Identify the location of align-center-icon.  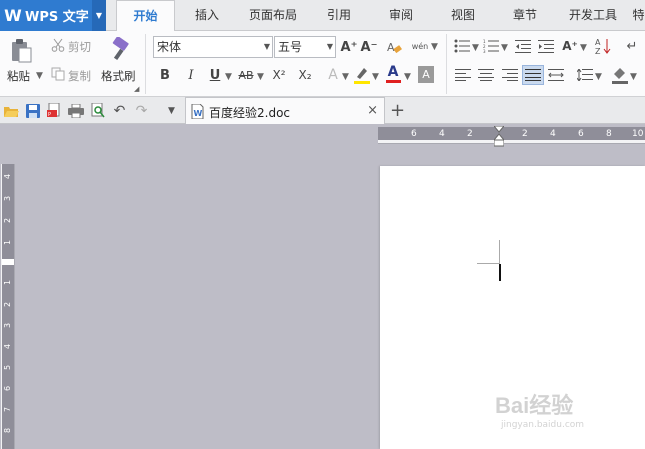
(486, 75).